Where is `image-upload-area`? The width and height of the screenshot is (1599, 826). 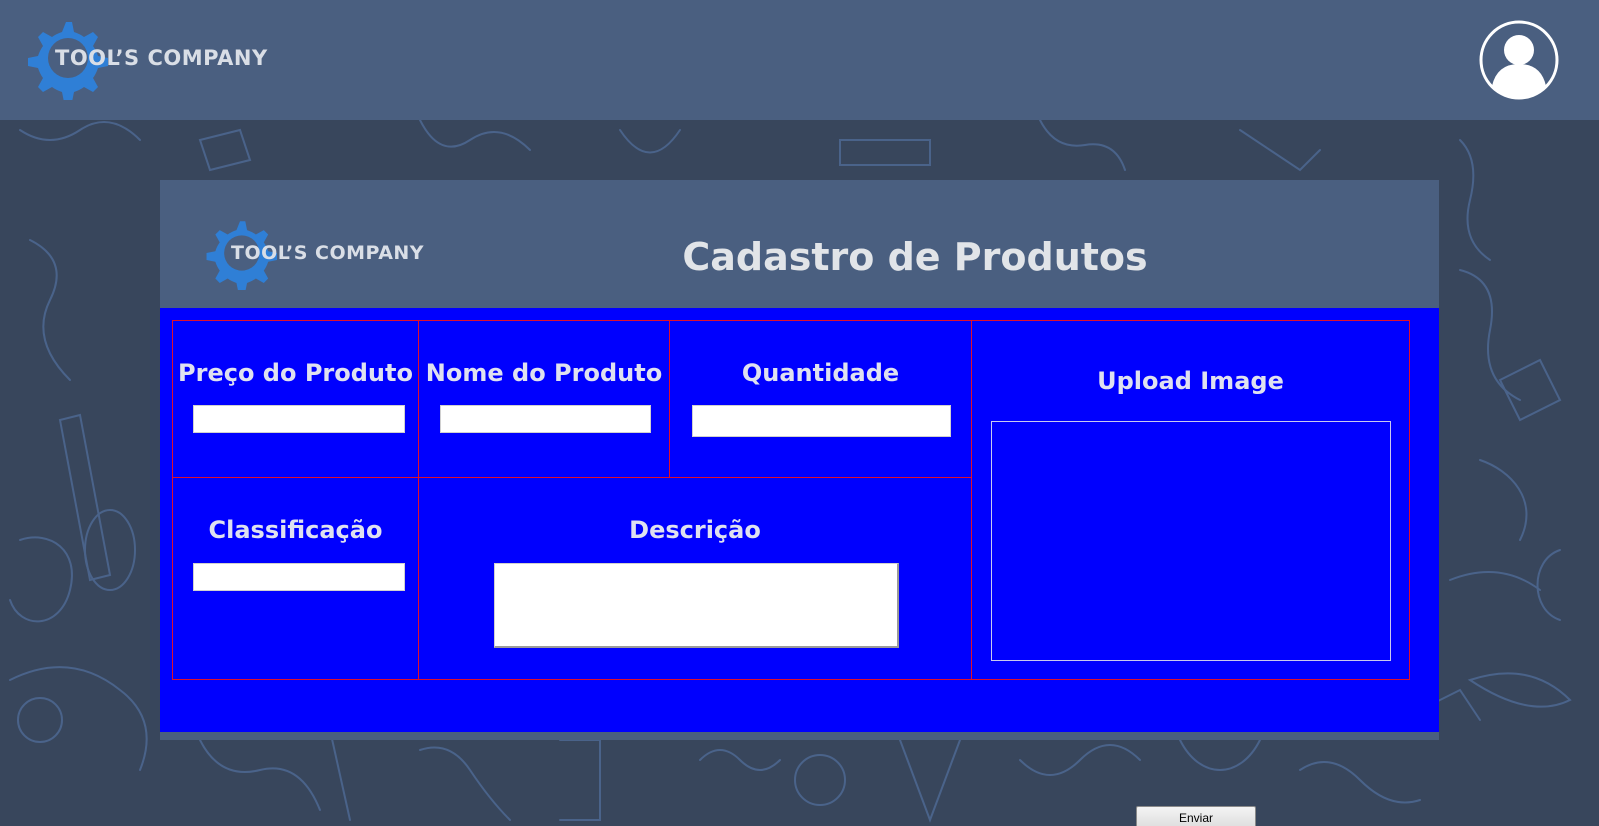 image-upload-area is located at coordinates (1191, 541).